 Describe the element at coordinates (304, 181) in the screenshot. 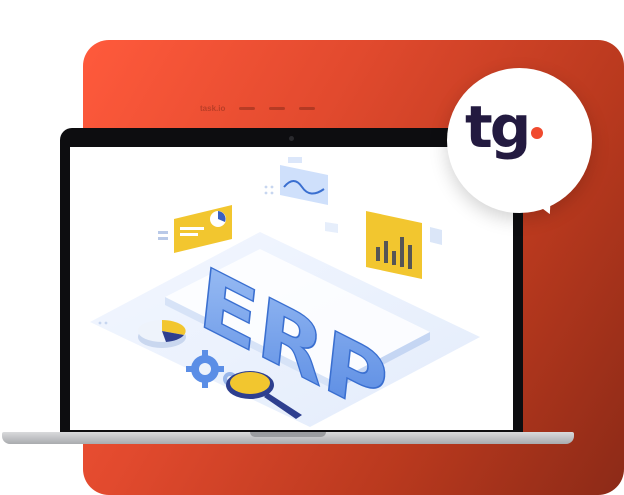

I see `wave-card` at that location.